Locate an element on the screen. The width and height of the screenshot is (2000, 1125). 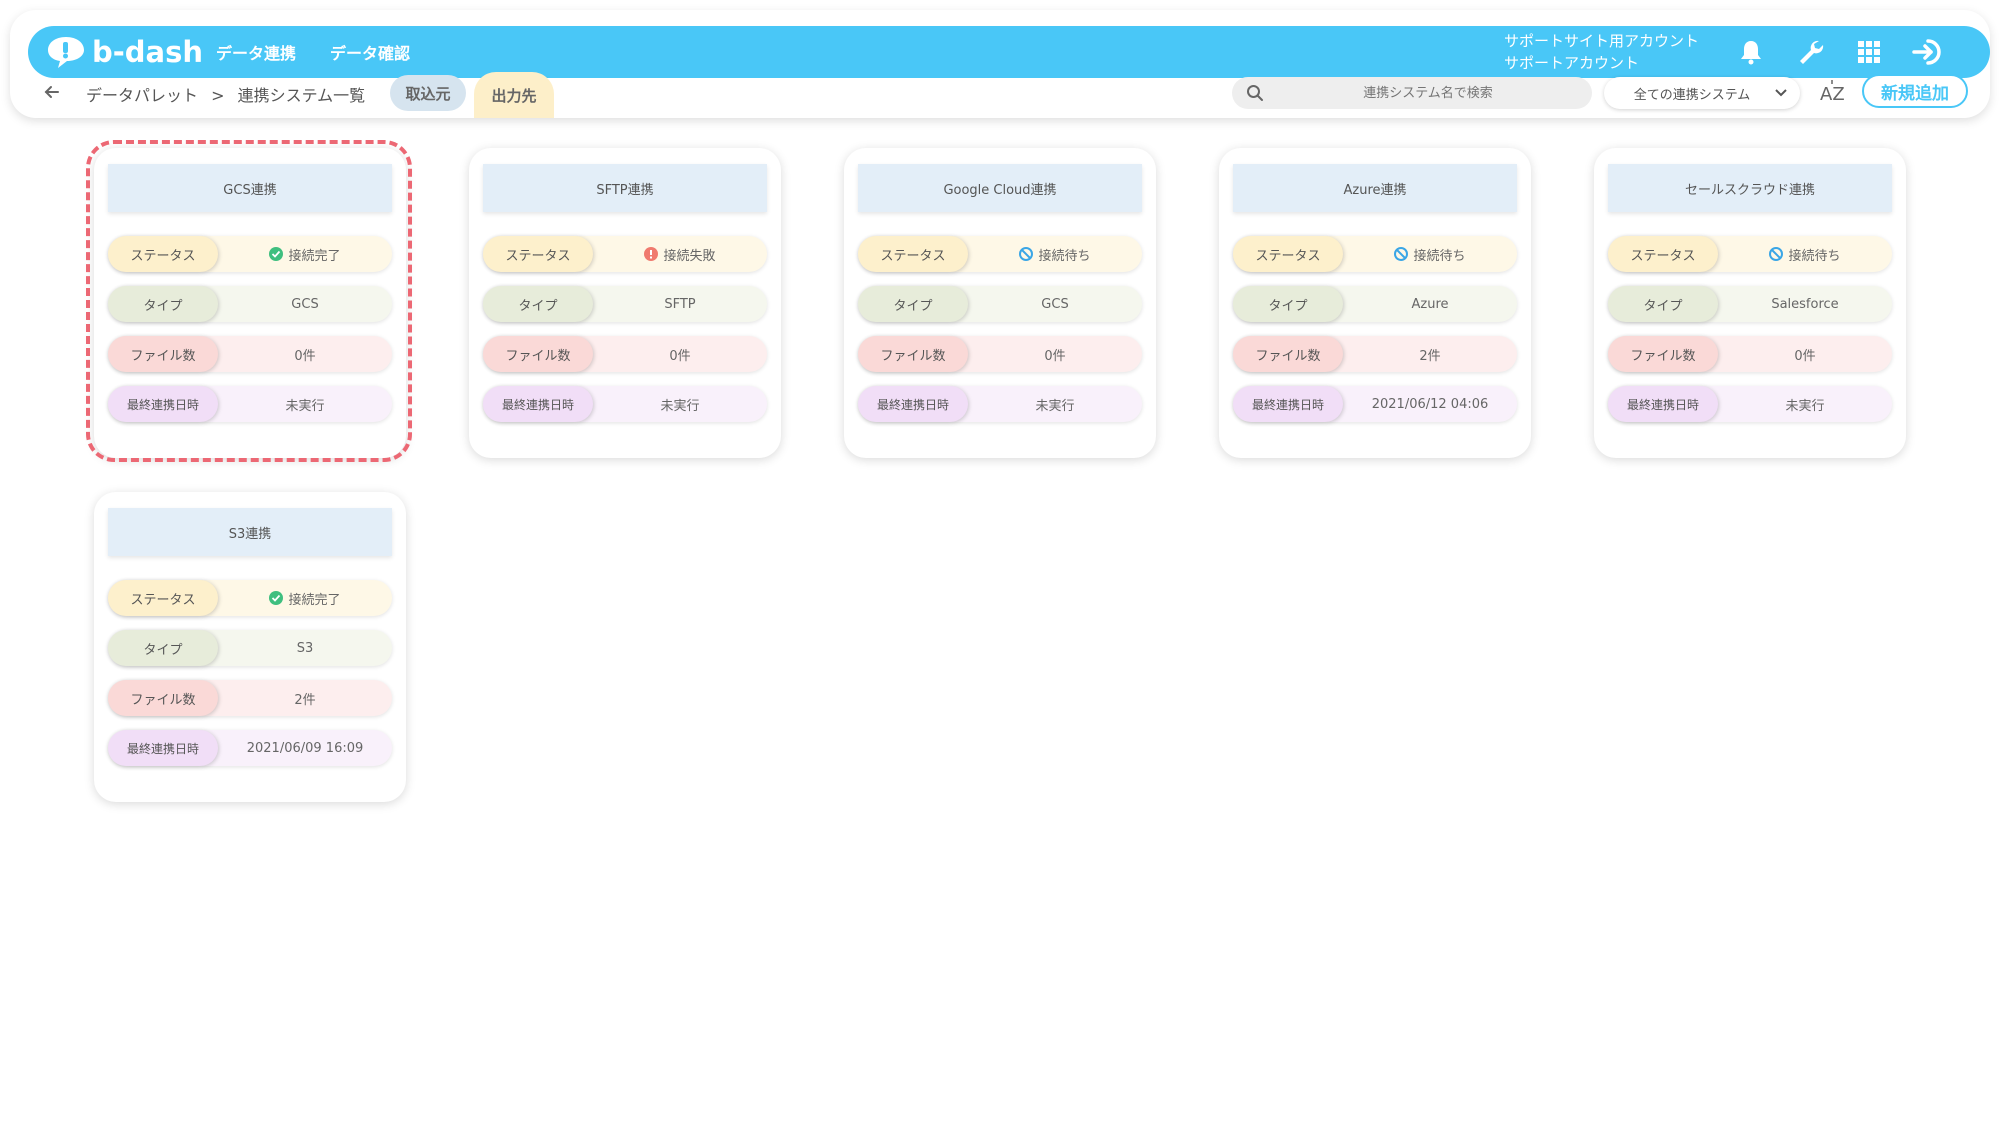
grid-menu-icon is located at coordinates (1869, 52).